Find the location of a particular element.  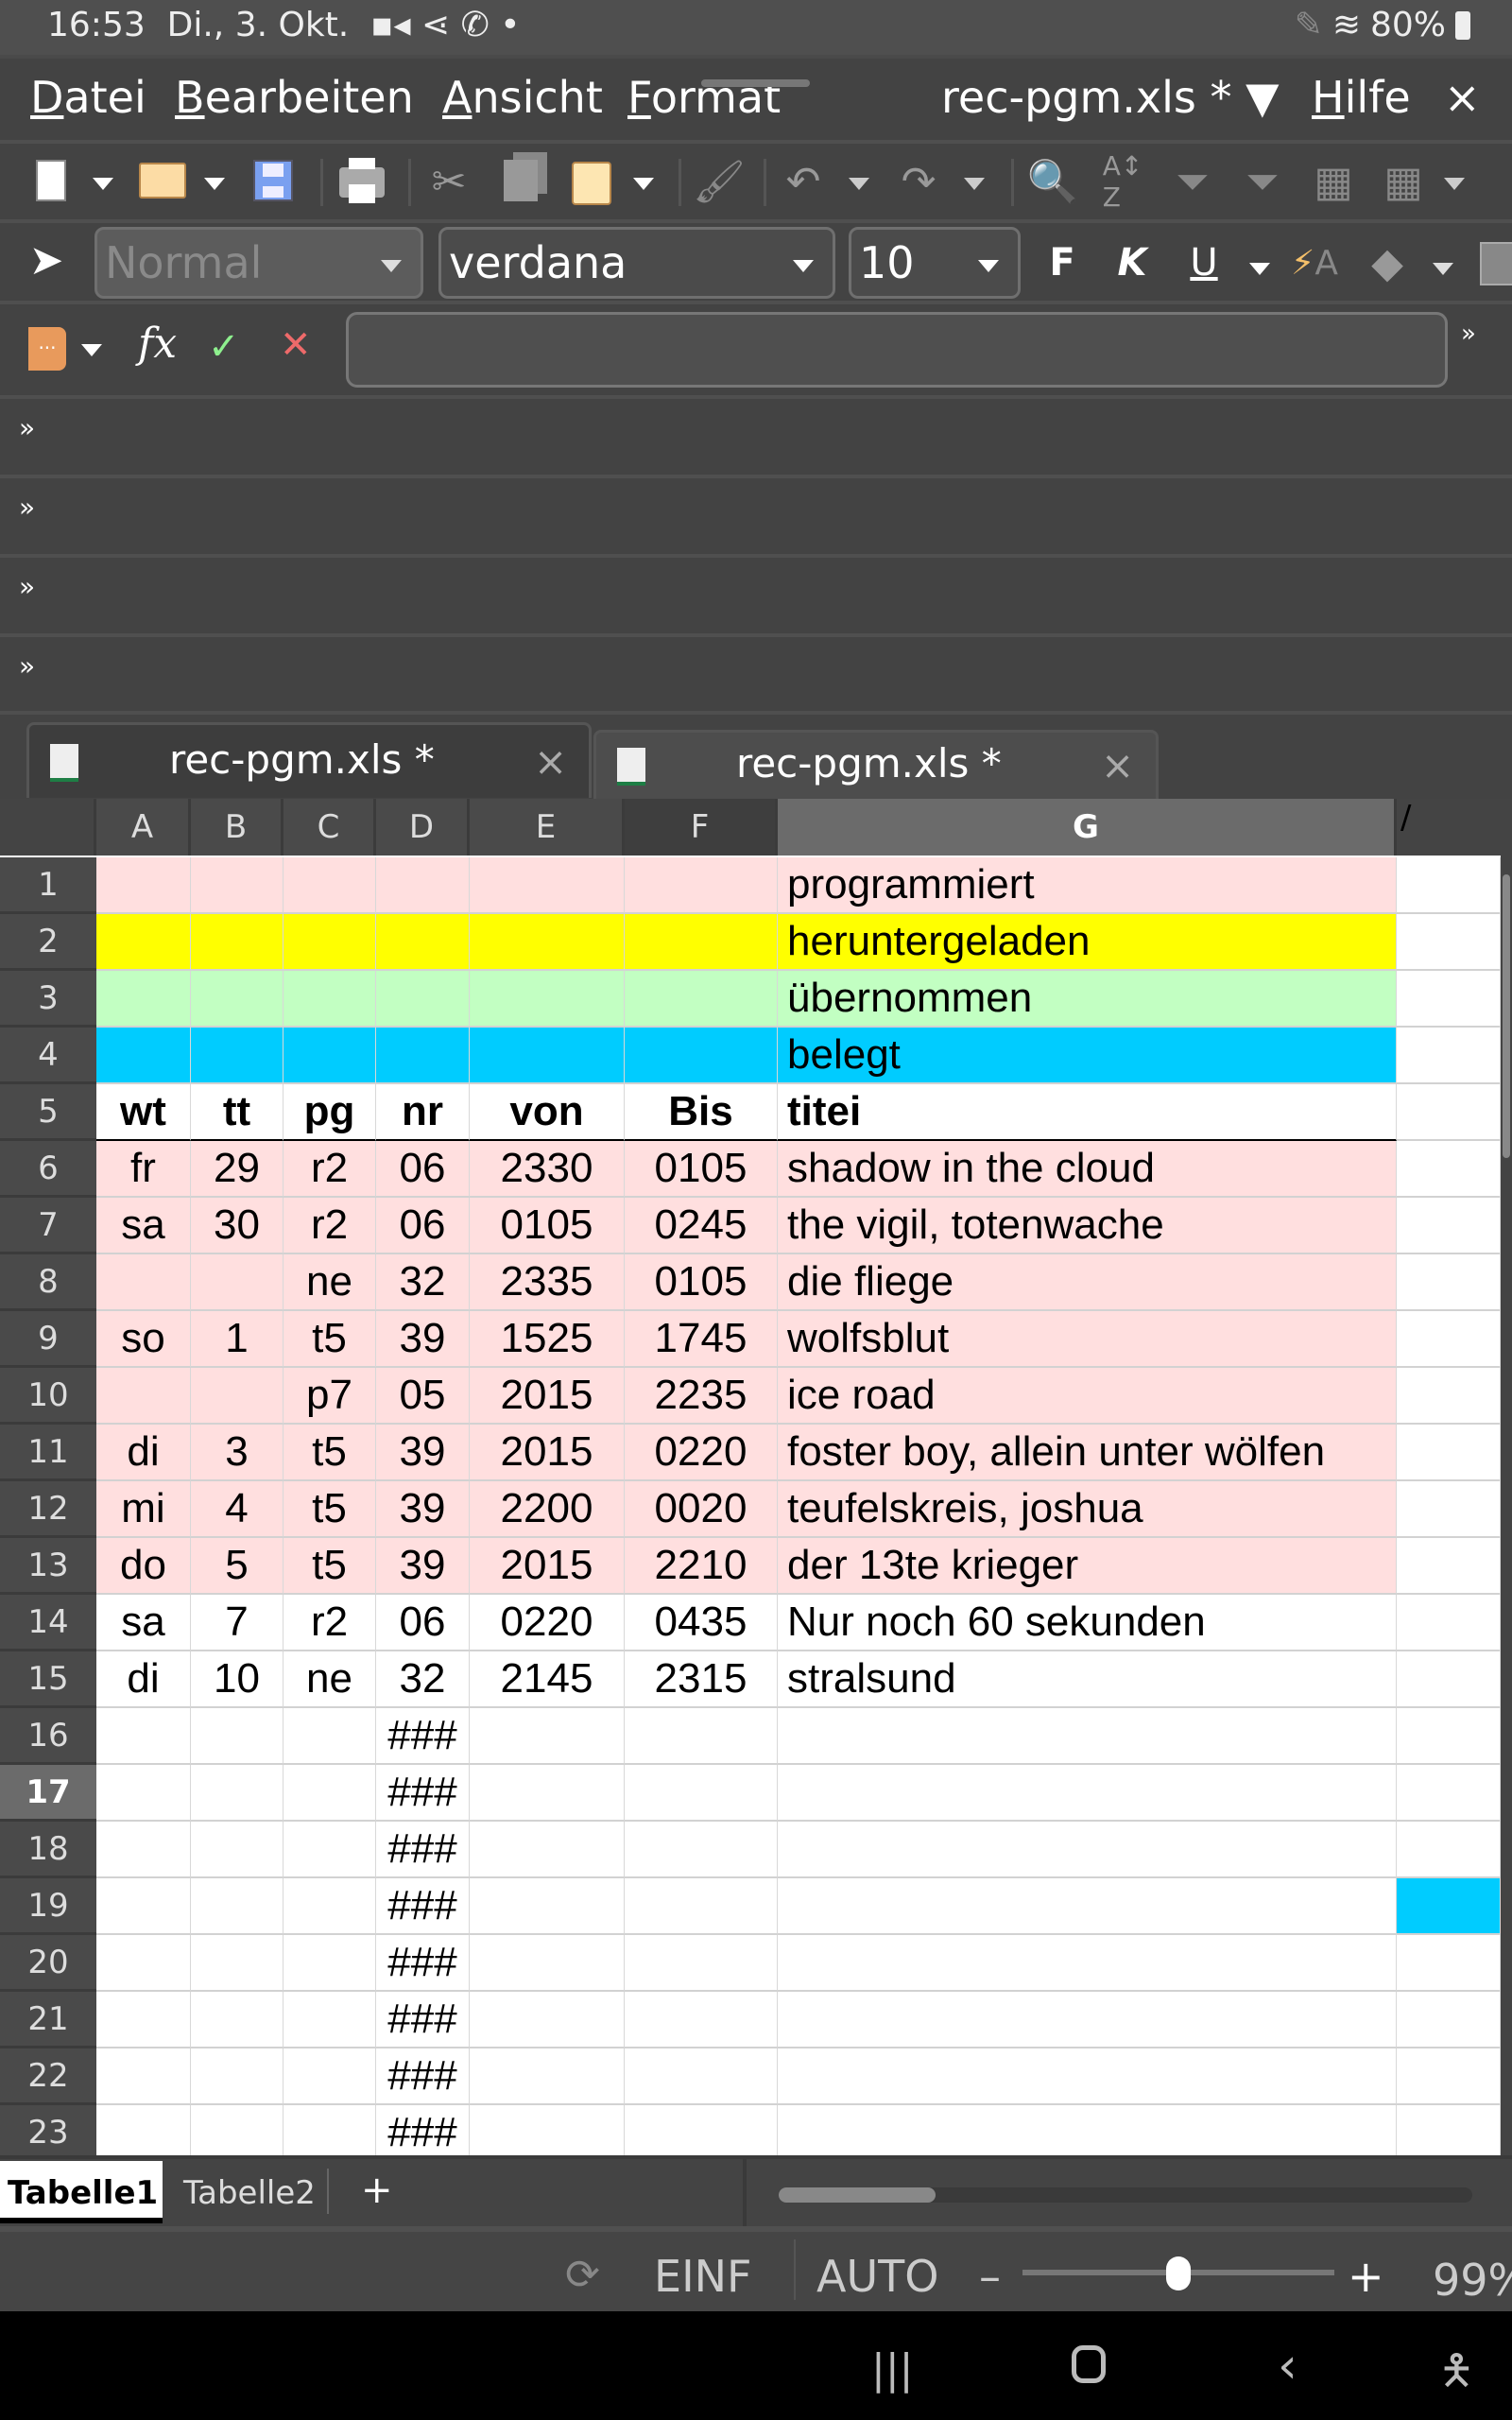

cell-d6: 06 is located at coordinates (423, 1169).